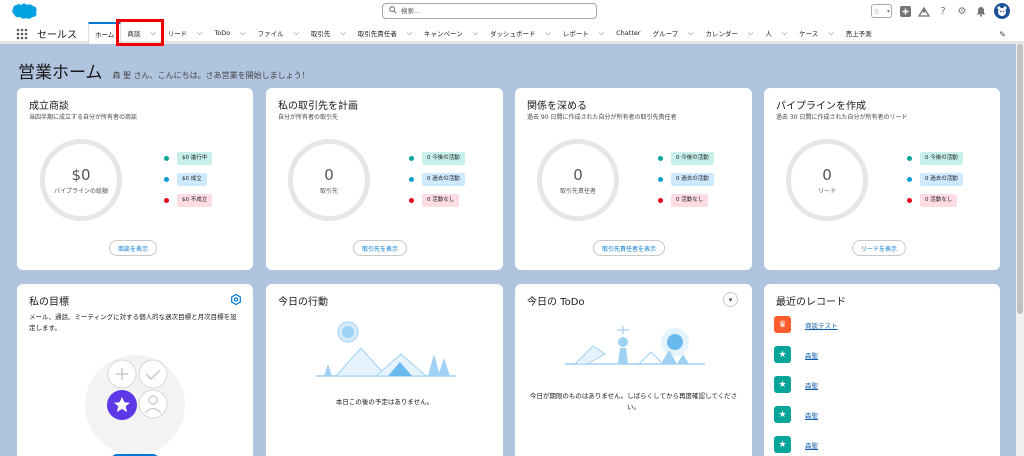 The width and height of the screenshot is (1024, 456). What do you see at coordinates (81, 174) in the screenshot?
I see `ring-value: $0` at bounding box center [81, 174].